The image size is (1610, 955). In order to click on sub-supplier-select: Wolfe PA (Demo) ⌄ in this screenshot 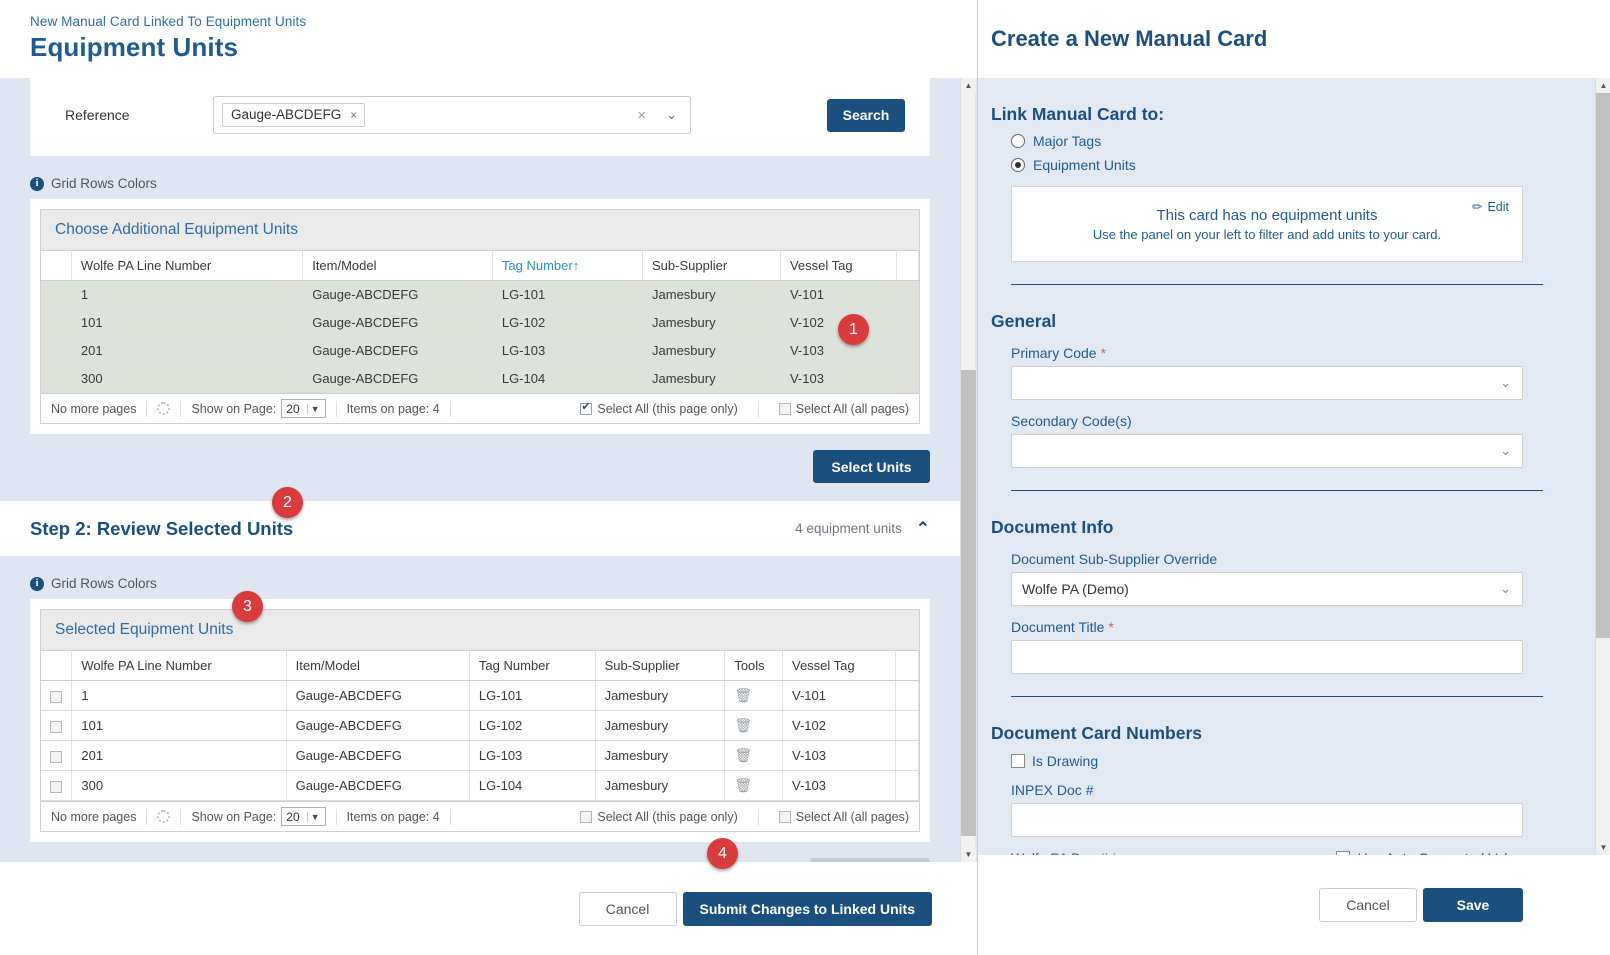, I will do `click(1267, 589)`.